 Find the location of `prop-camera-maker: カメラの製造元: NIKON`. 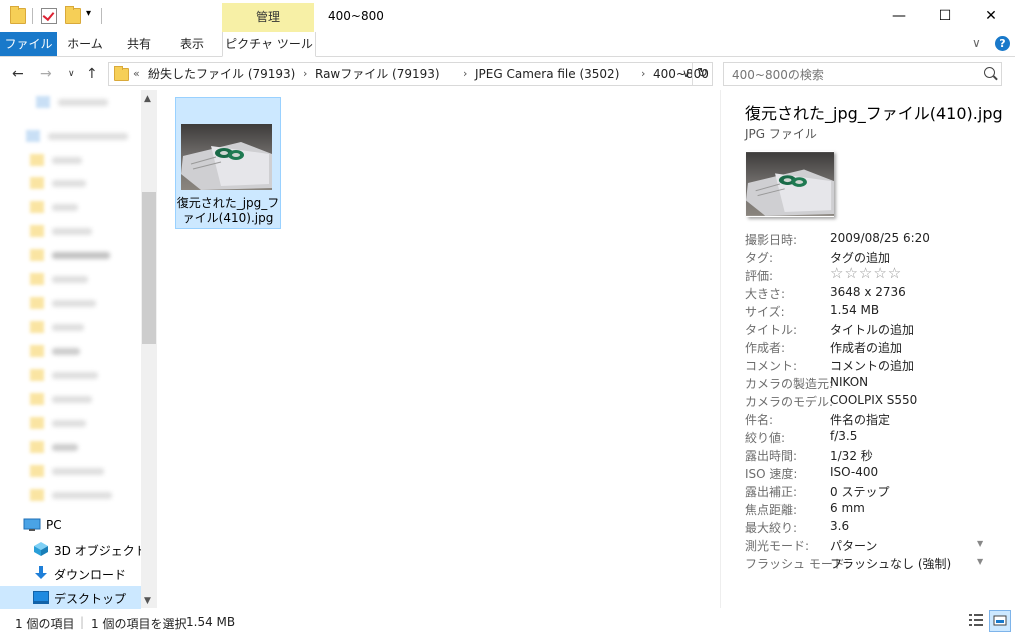

prop-camera-maker: カメラの製造元: NIKON is located at coordinates (875, 384).